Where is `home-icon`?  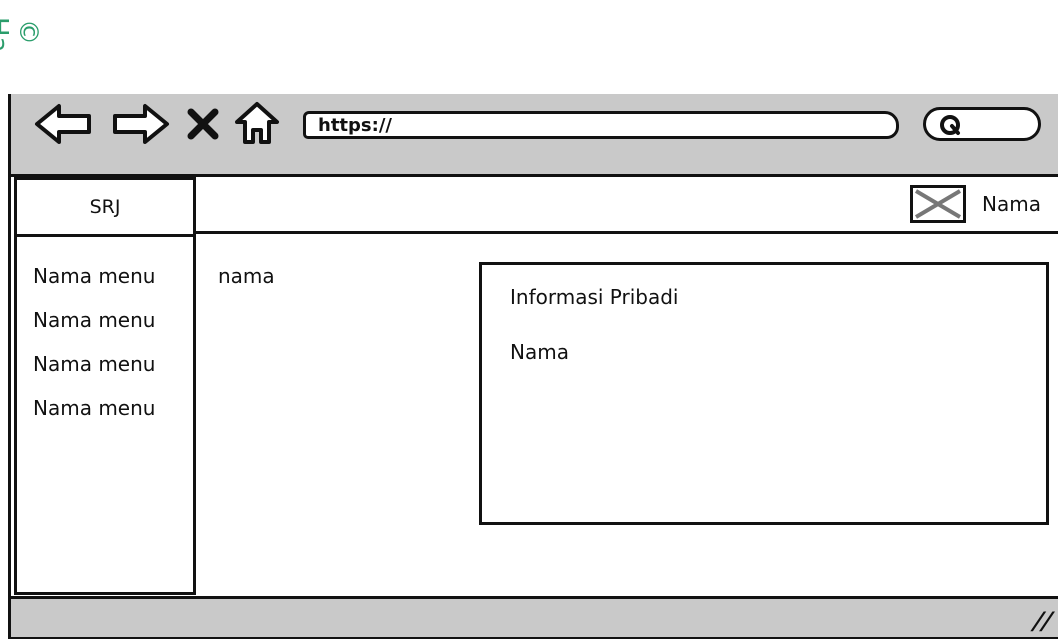 home-icon is located at coordinates (257, 123).